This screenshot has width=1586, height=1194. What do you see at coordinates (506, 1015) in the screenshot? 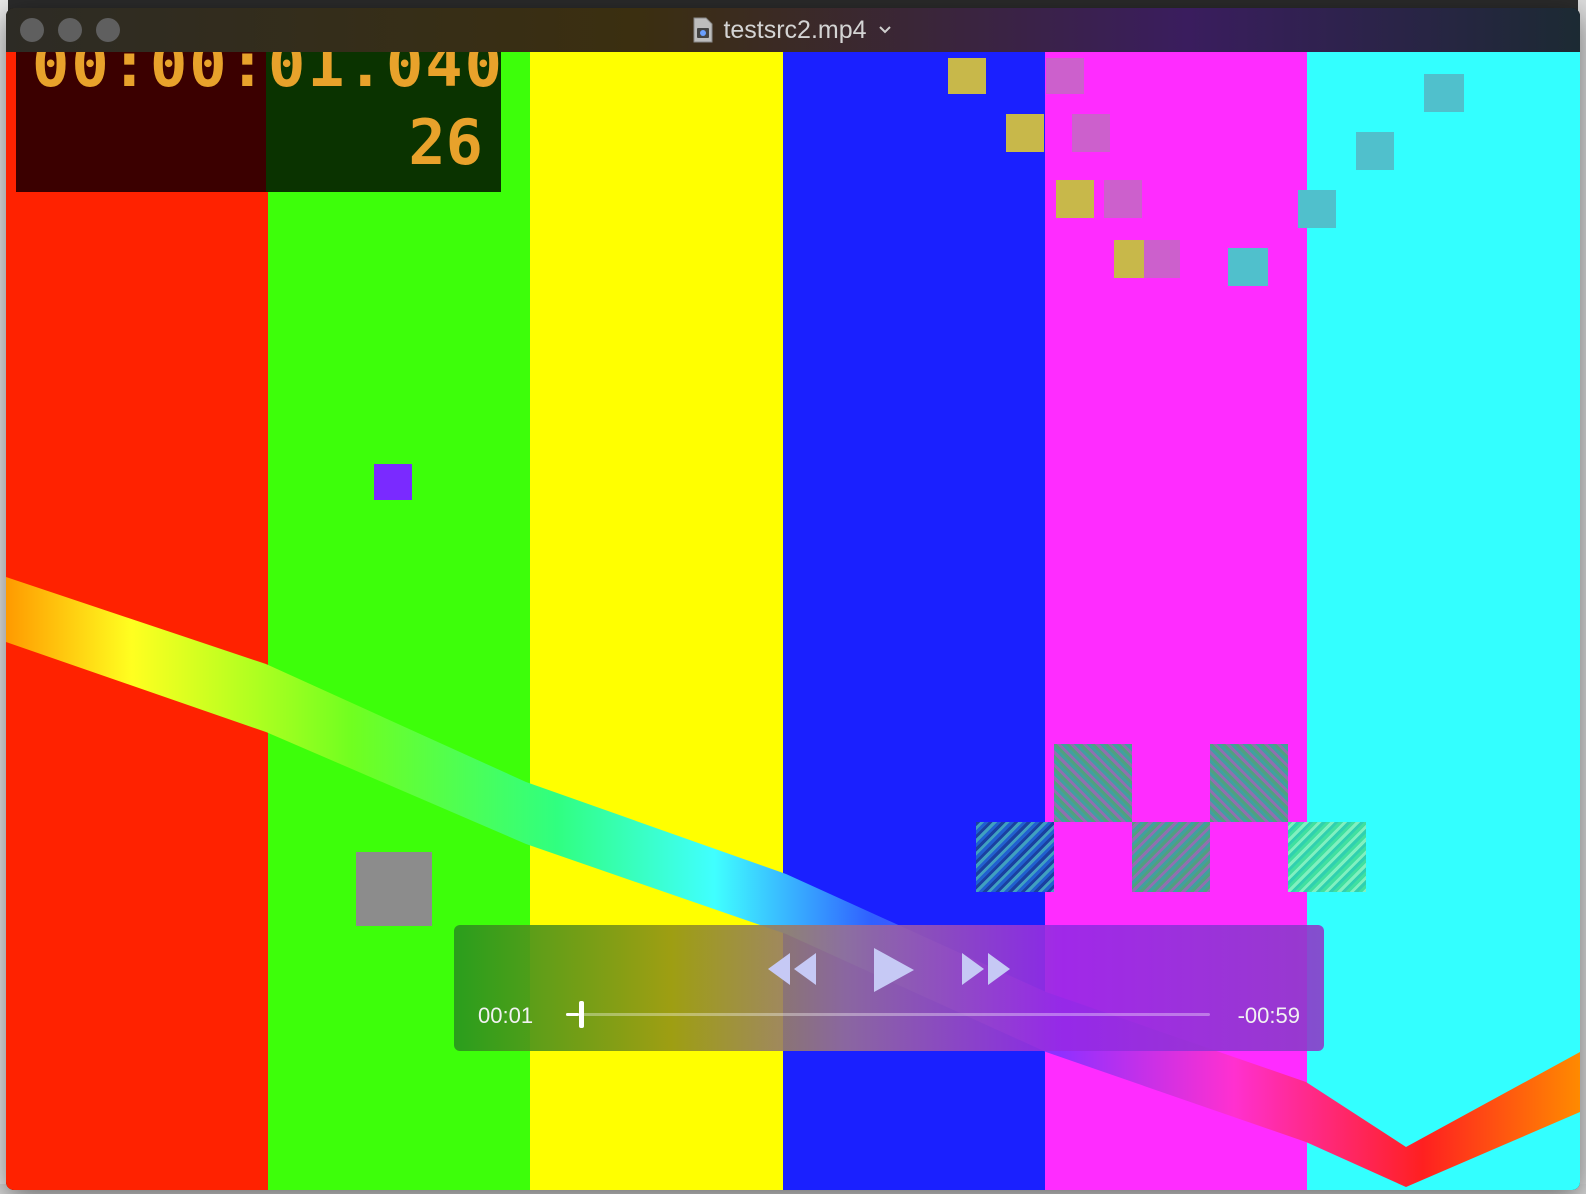
I see `current-time: 00:01` at bounding box center [506, 1015].